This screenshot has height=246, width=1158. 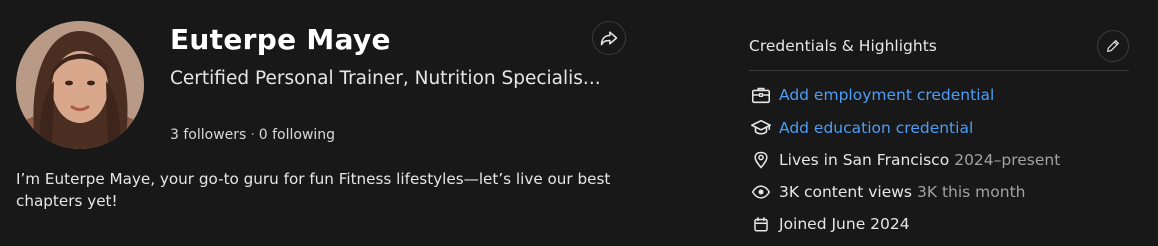 What do you see at coordinates (208, 135) in the screenshot?
I see `followers-link: 3 followers` at bounding box center [208, 135].